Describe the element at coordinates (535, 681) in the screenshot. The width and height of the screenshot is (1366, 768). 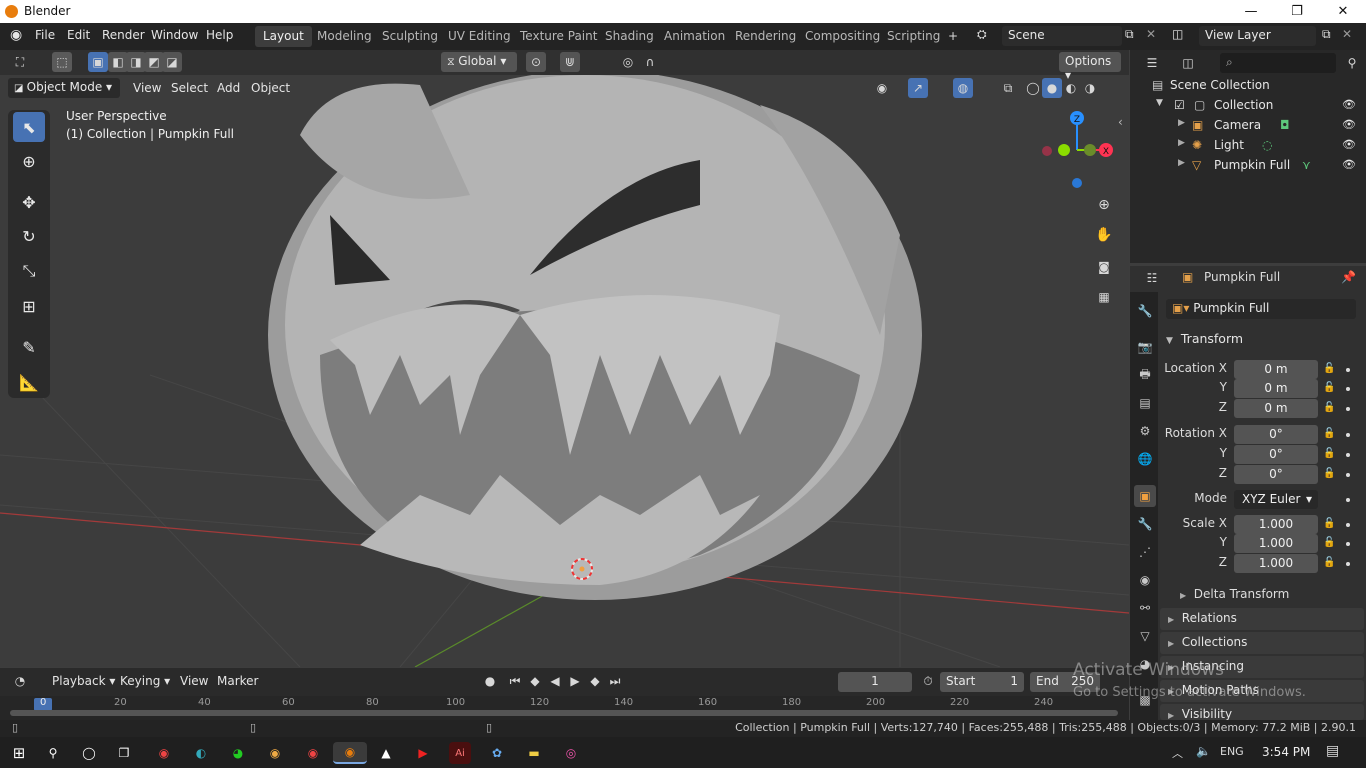
I see `prev-keyframe-icon: ◆` at that location.